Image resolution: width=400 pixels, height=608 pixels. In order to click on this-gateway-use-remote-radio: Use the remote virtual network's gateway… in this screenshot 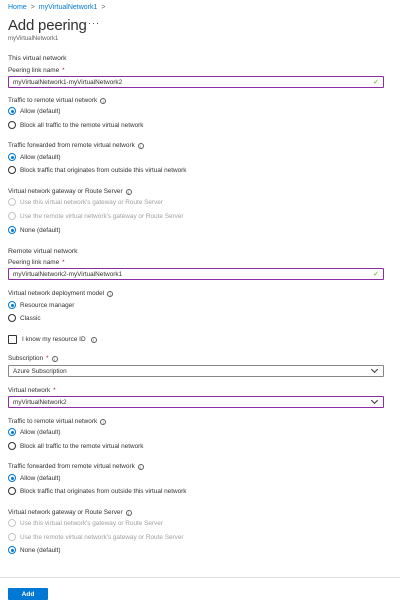, I will do `click(96, 216)`.